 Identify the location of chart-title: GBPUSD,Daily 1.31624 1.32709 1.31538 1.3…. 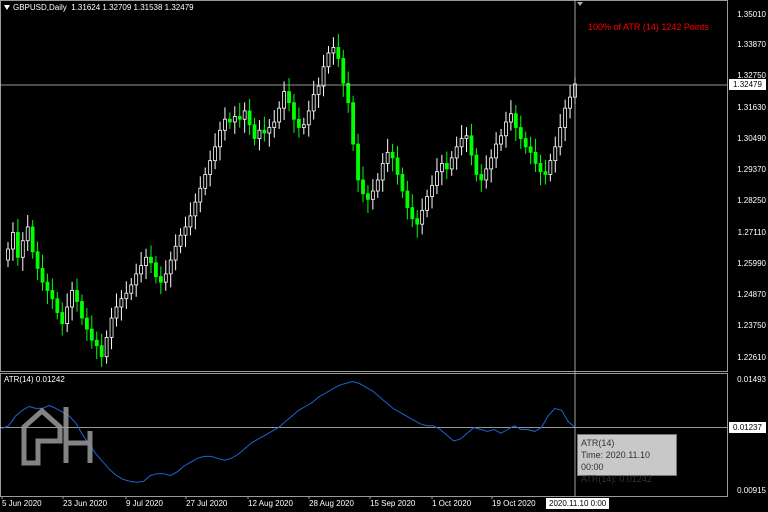
(99, 7).